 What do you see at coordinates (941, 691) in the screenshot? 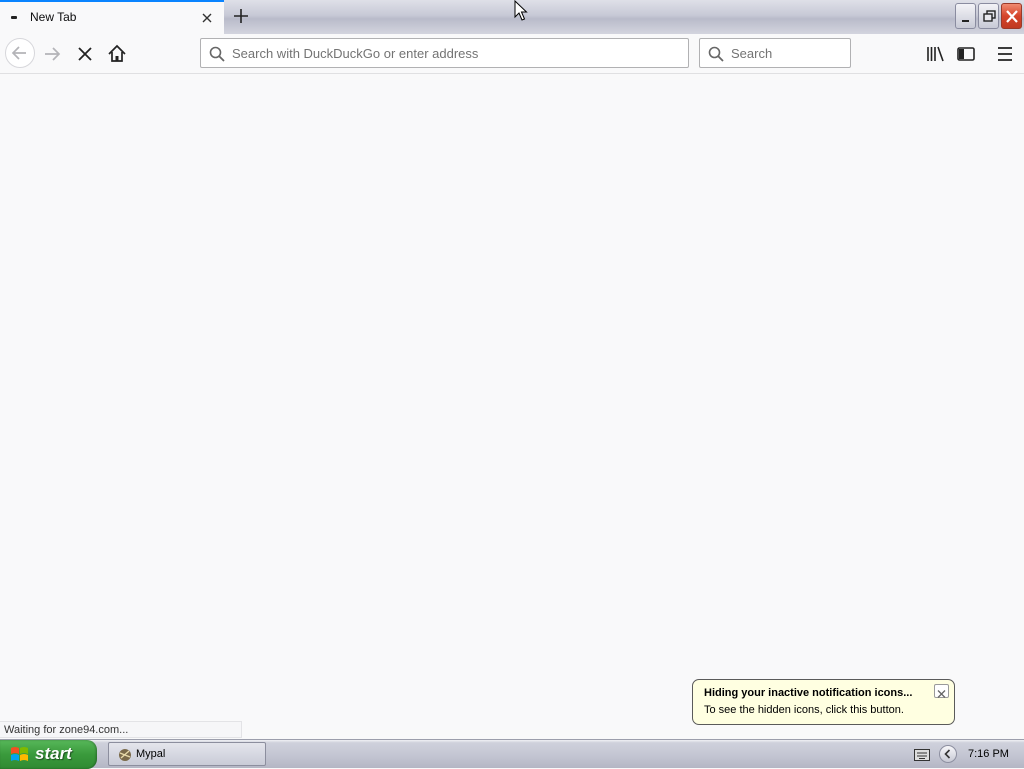
I see `close-icon` at bounding box center [941, 691].